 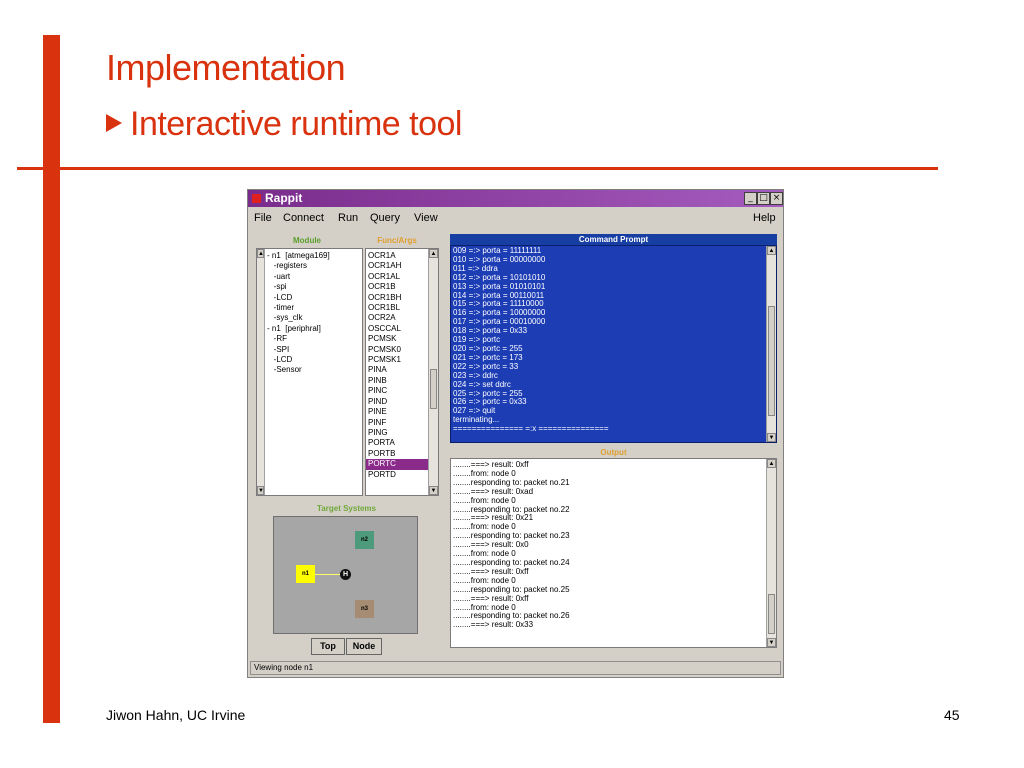 What do you see at coordinates (426, 218) in the screenshot?
I see `menu-view: View` at bounding box center [426, 218].